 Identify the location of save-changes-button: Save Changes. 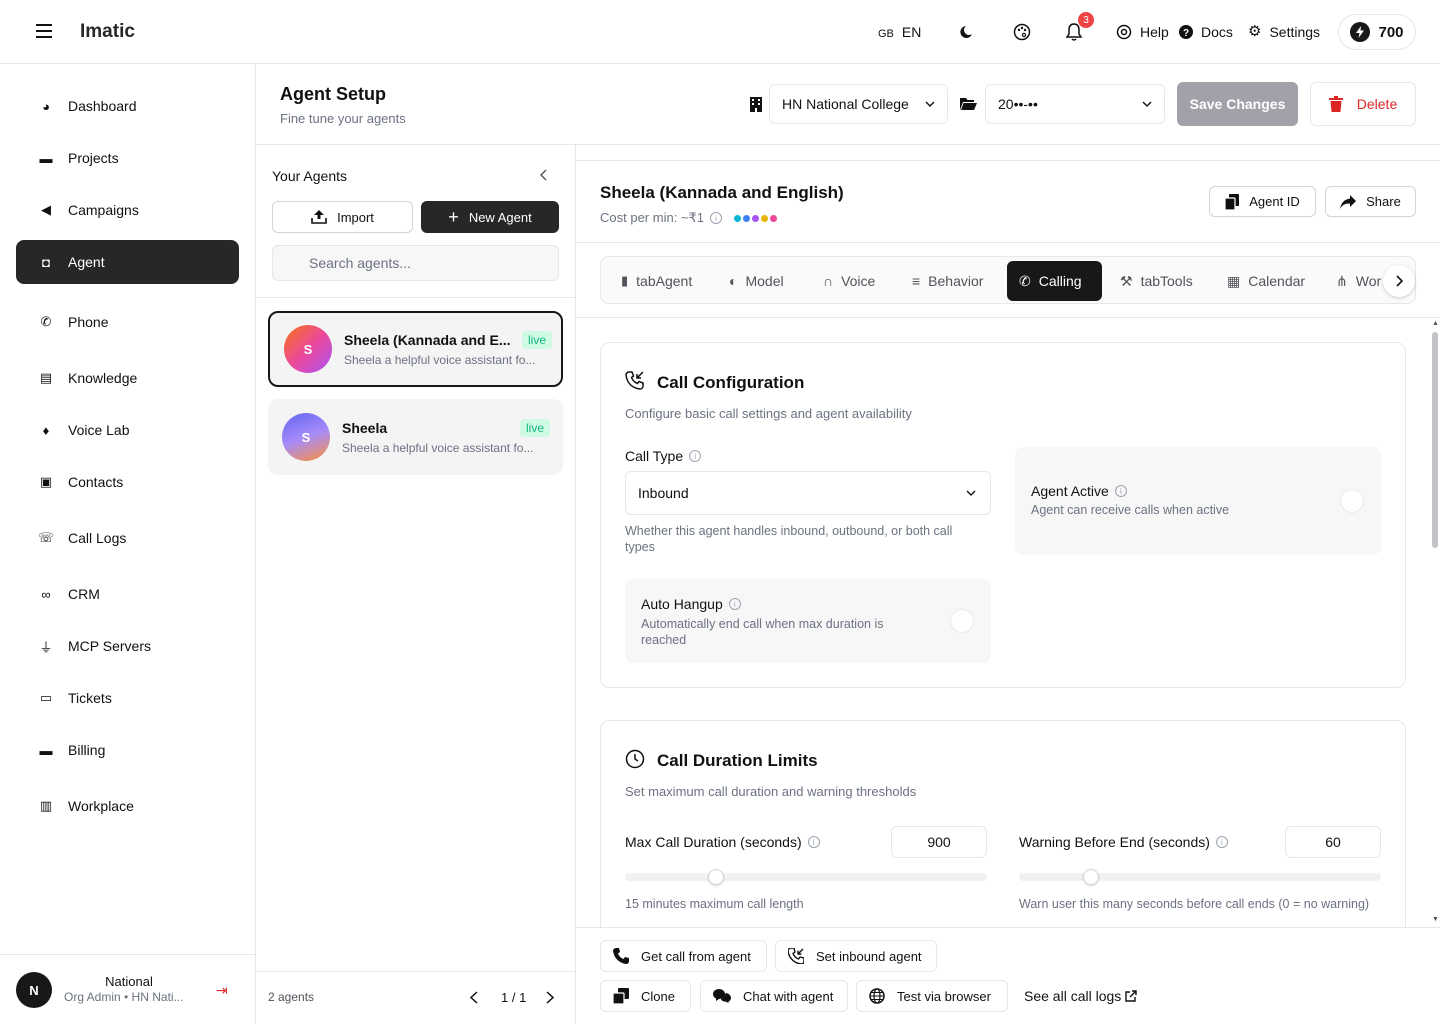
(1237, 104).